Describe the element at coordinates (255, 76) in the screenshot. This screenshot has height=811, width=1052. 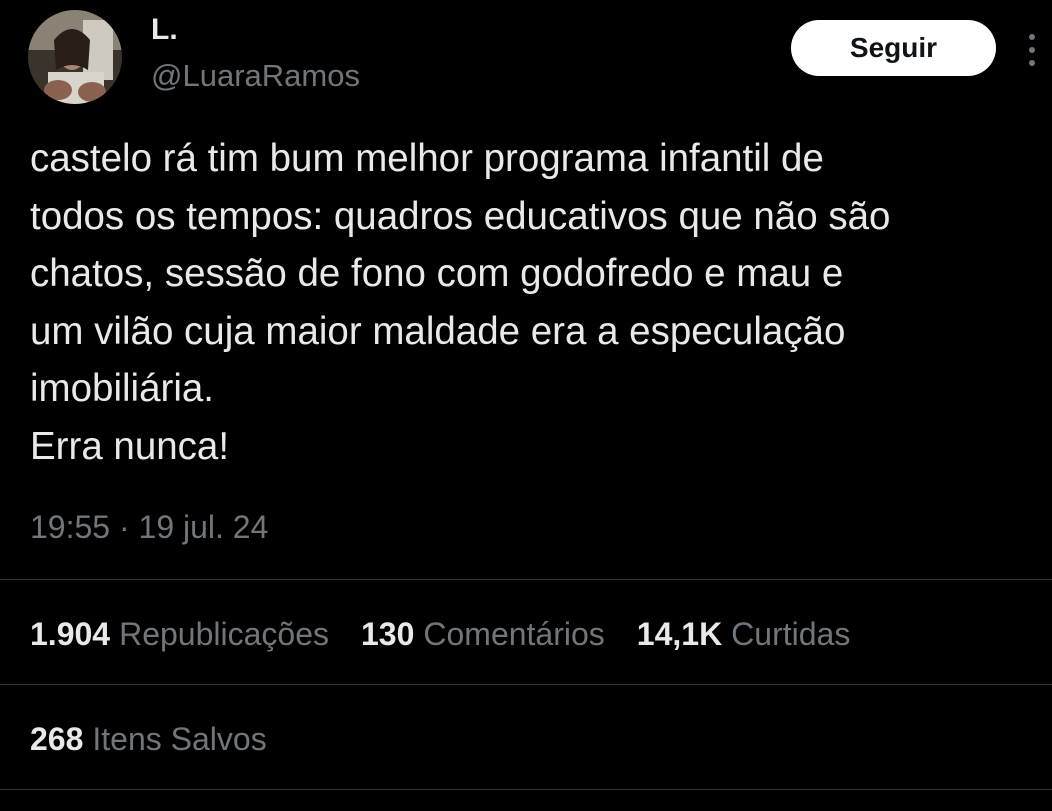
I see `author-handle: @LuaraRamos` at that location.